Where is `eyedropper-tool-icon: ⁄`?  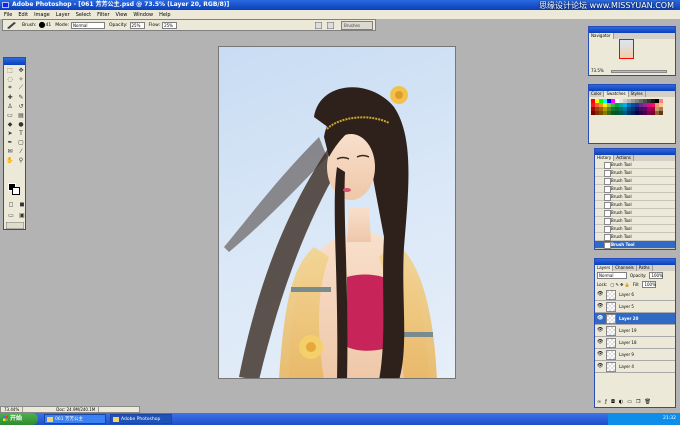
eyedropper-tool-icon: ⁄ is located at coordinates (21, 151).